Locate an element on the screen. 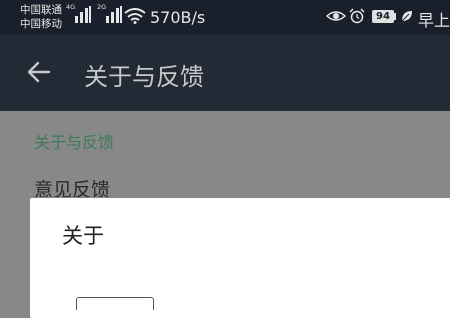  battery-nub is located at coordinates (395, 16).